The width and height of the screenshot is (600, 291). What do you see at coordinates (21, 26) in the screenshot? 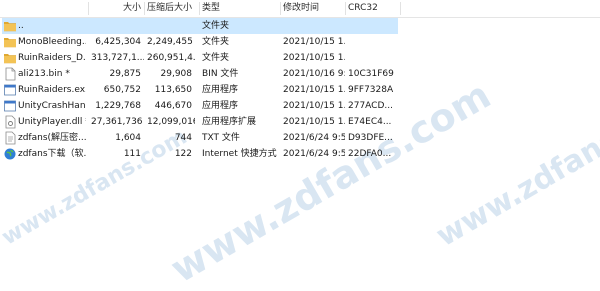
I see `file-name: ..` at bounding box center [21, 26].